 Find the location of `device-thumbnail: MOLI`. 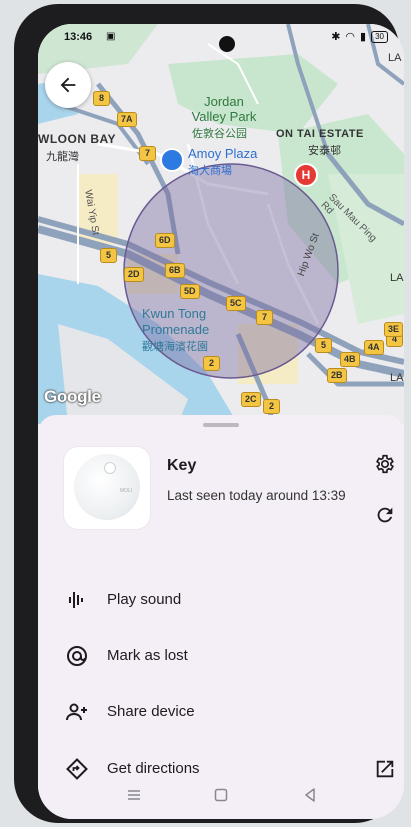

device-thumbnail: MOLI is located at coordinates (107, 488).